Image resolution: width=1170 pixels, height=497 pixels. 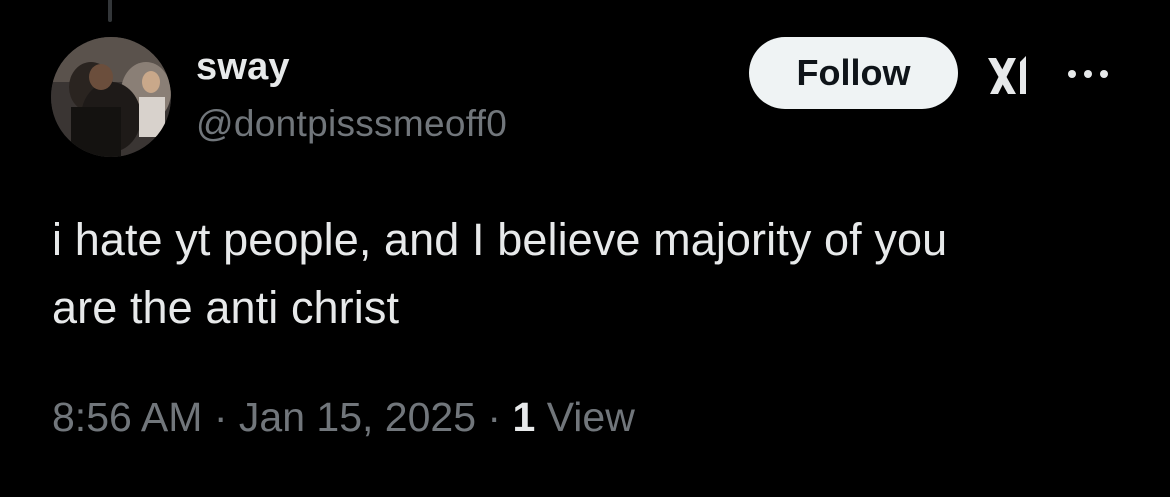 I want to click on tweet-date: Jan 15, 2025, so click(x=357, y=417).